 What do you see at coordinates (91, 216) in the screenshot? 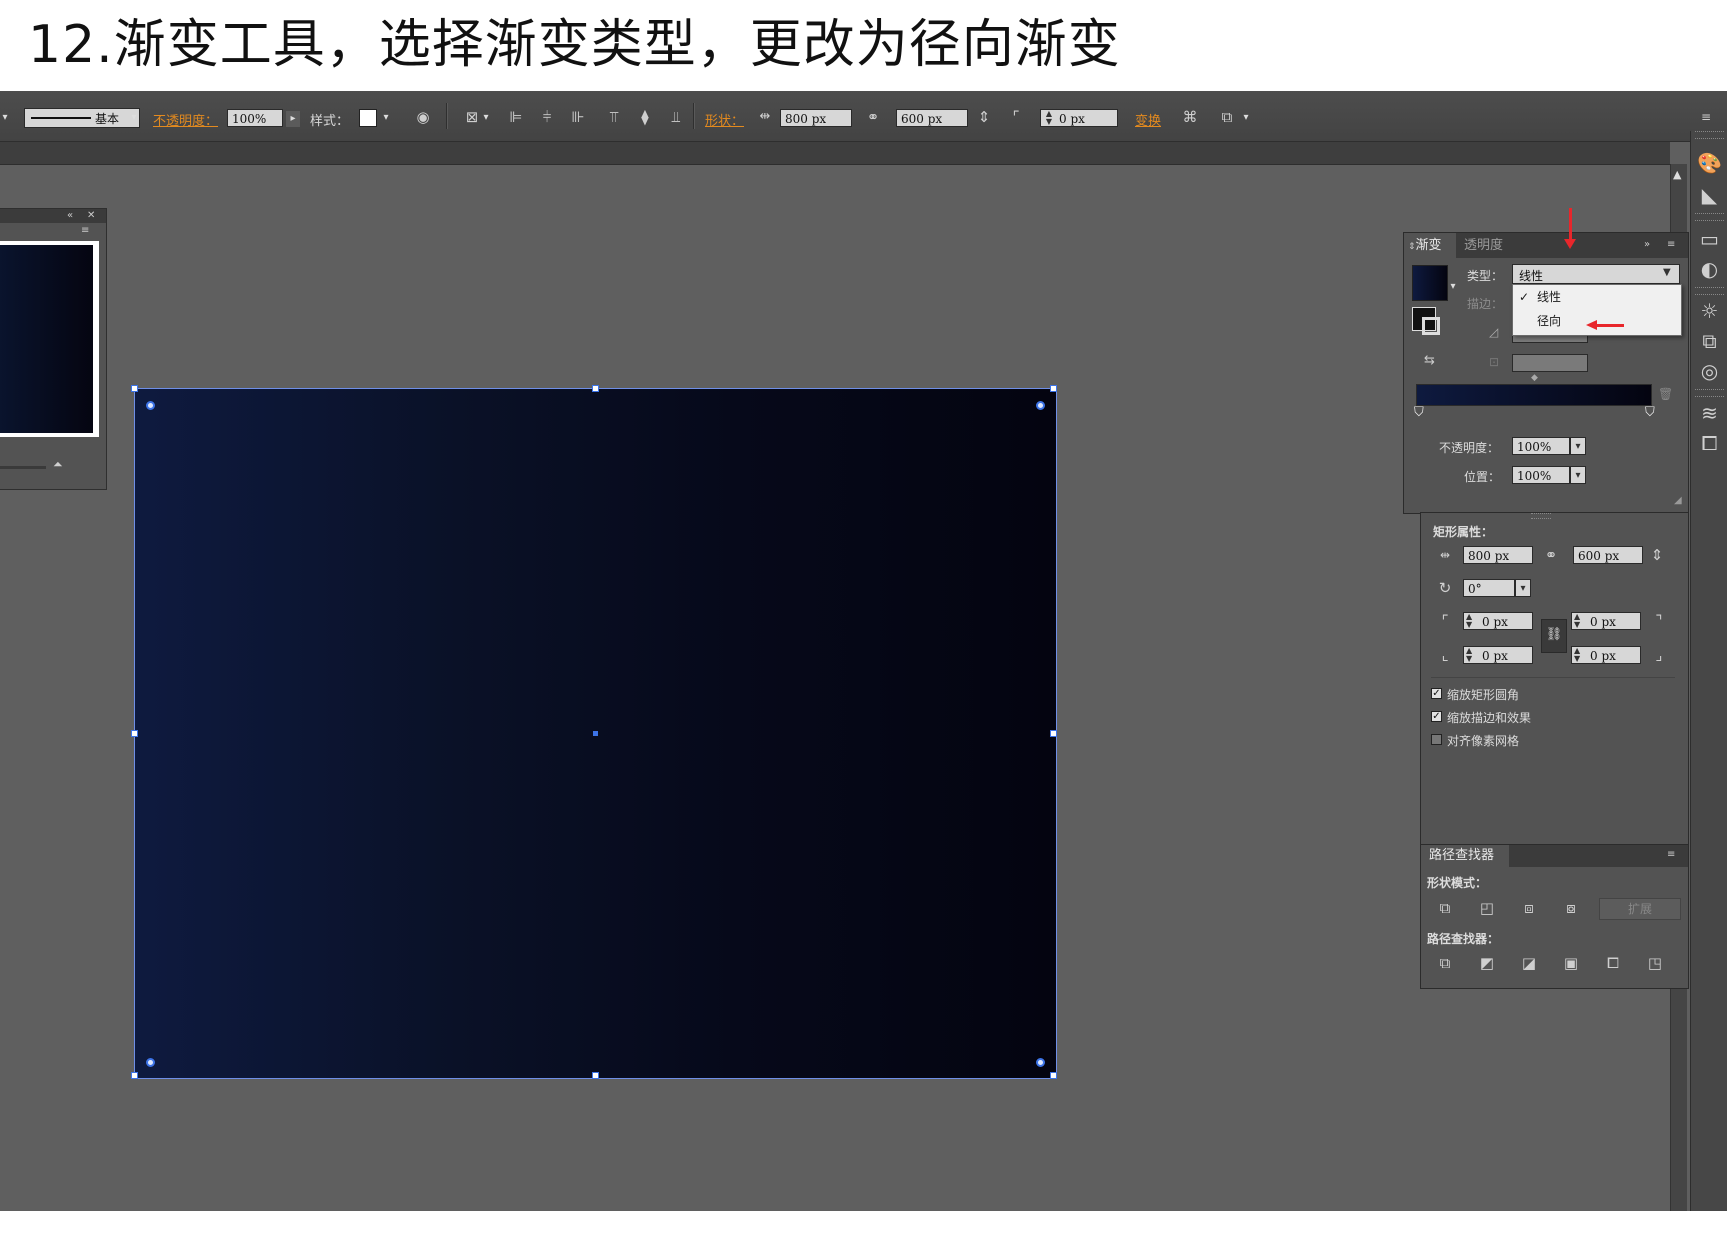
I see `close-icon: ✕` at bounding box center [91, 216].